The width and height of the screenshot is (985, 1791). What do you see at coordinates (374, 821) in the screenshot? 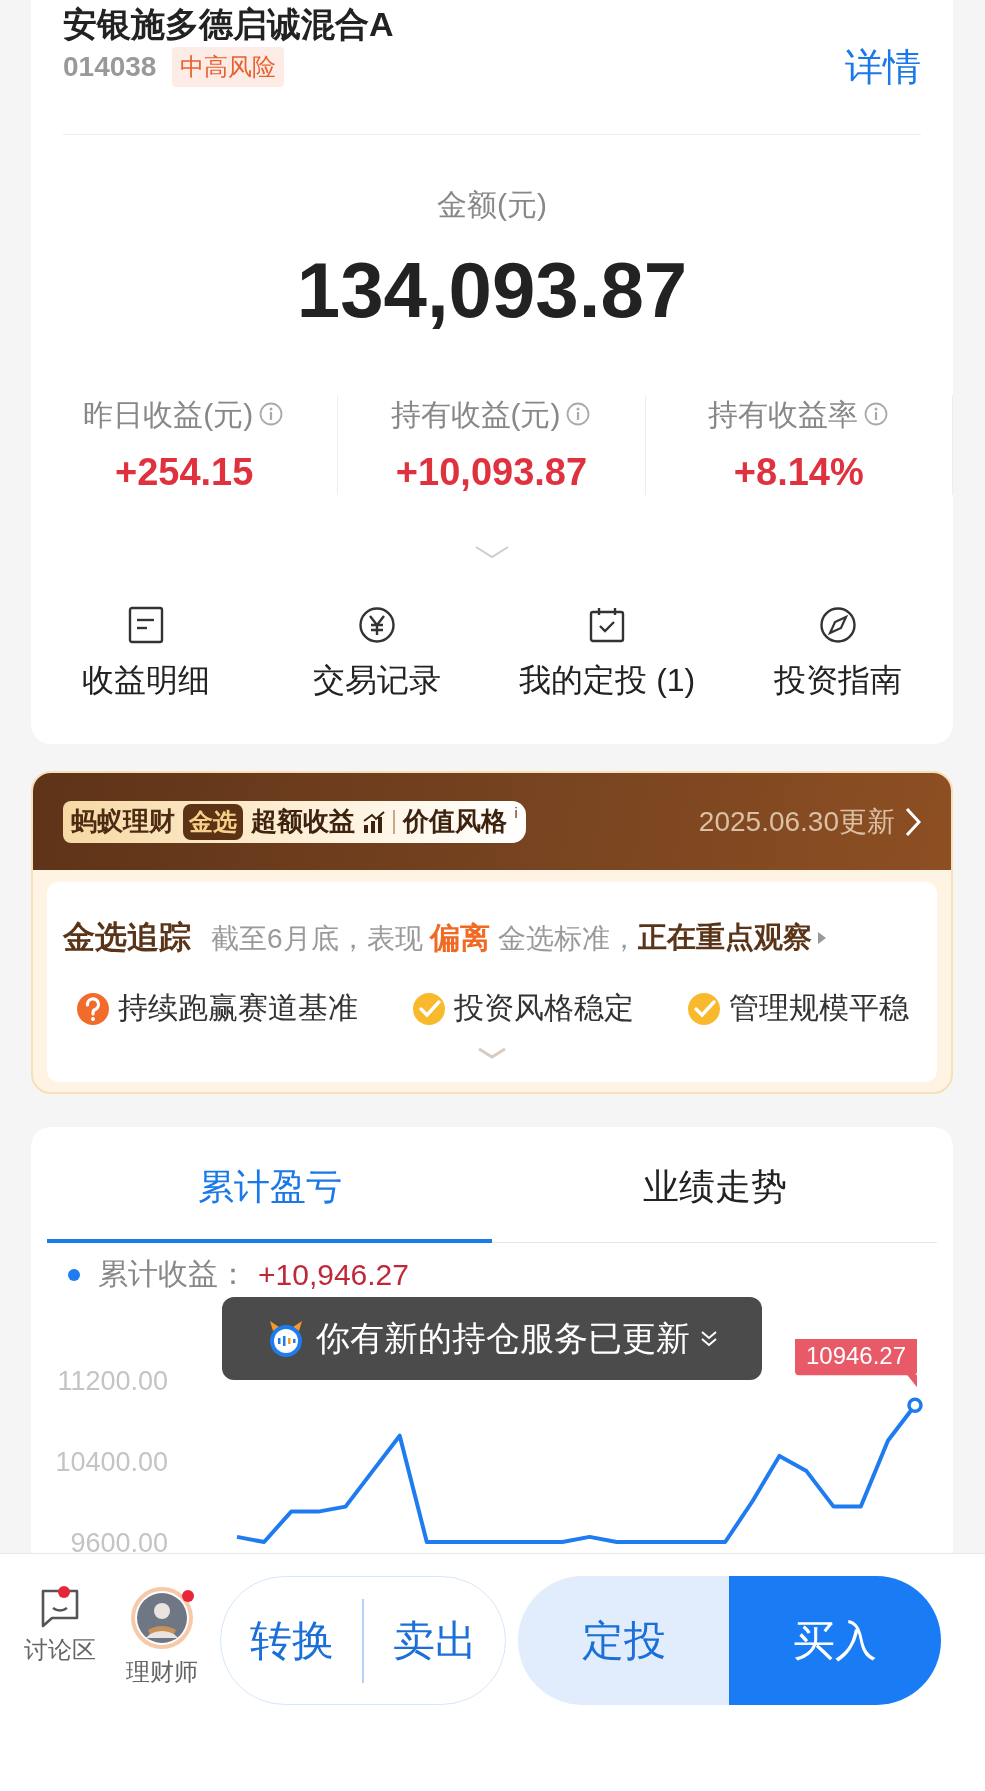
I see `bar-chart-icon` at bounding box center [374, 821].